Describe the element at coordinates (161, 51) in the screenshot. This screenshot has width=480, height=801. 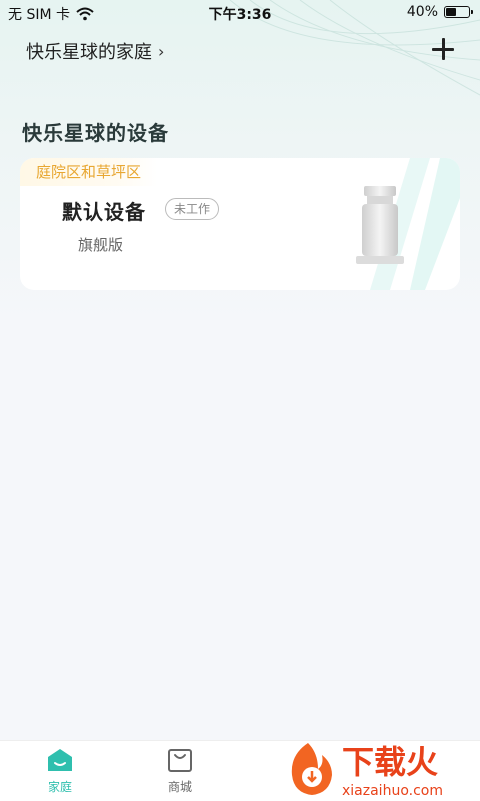
I see `chevron-right-icon: ›` at that location.